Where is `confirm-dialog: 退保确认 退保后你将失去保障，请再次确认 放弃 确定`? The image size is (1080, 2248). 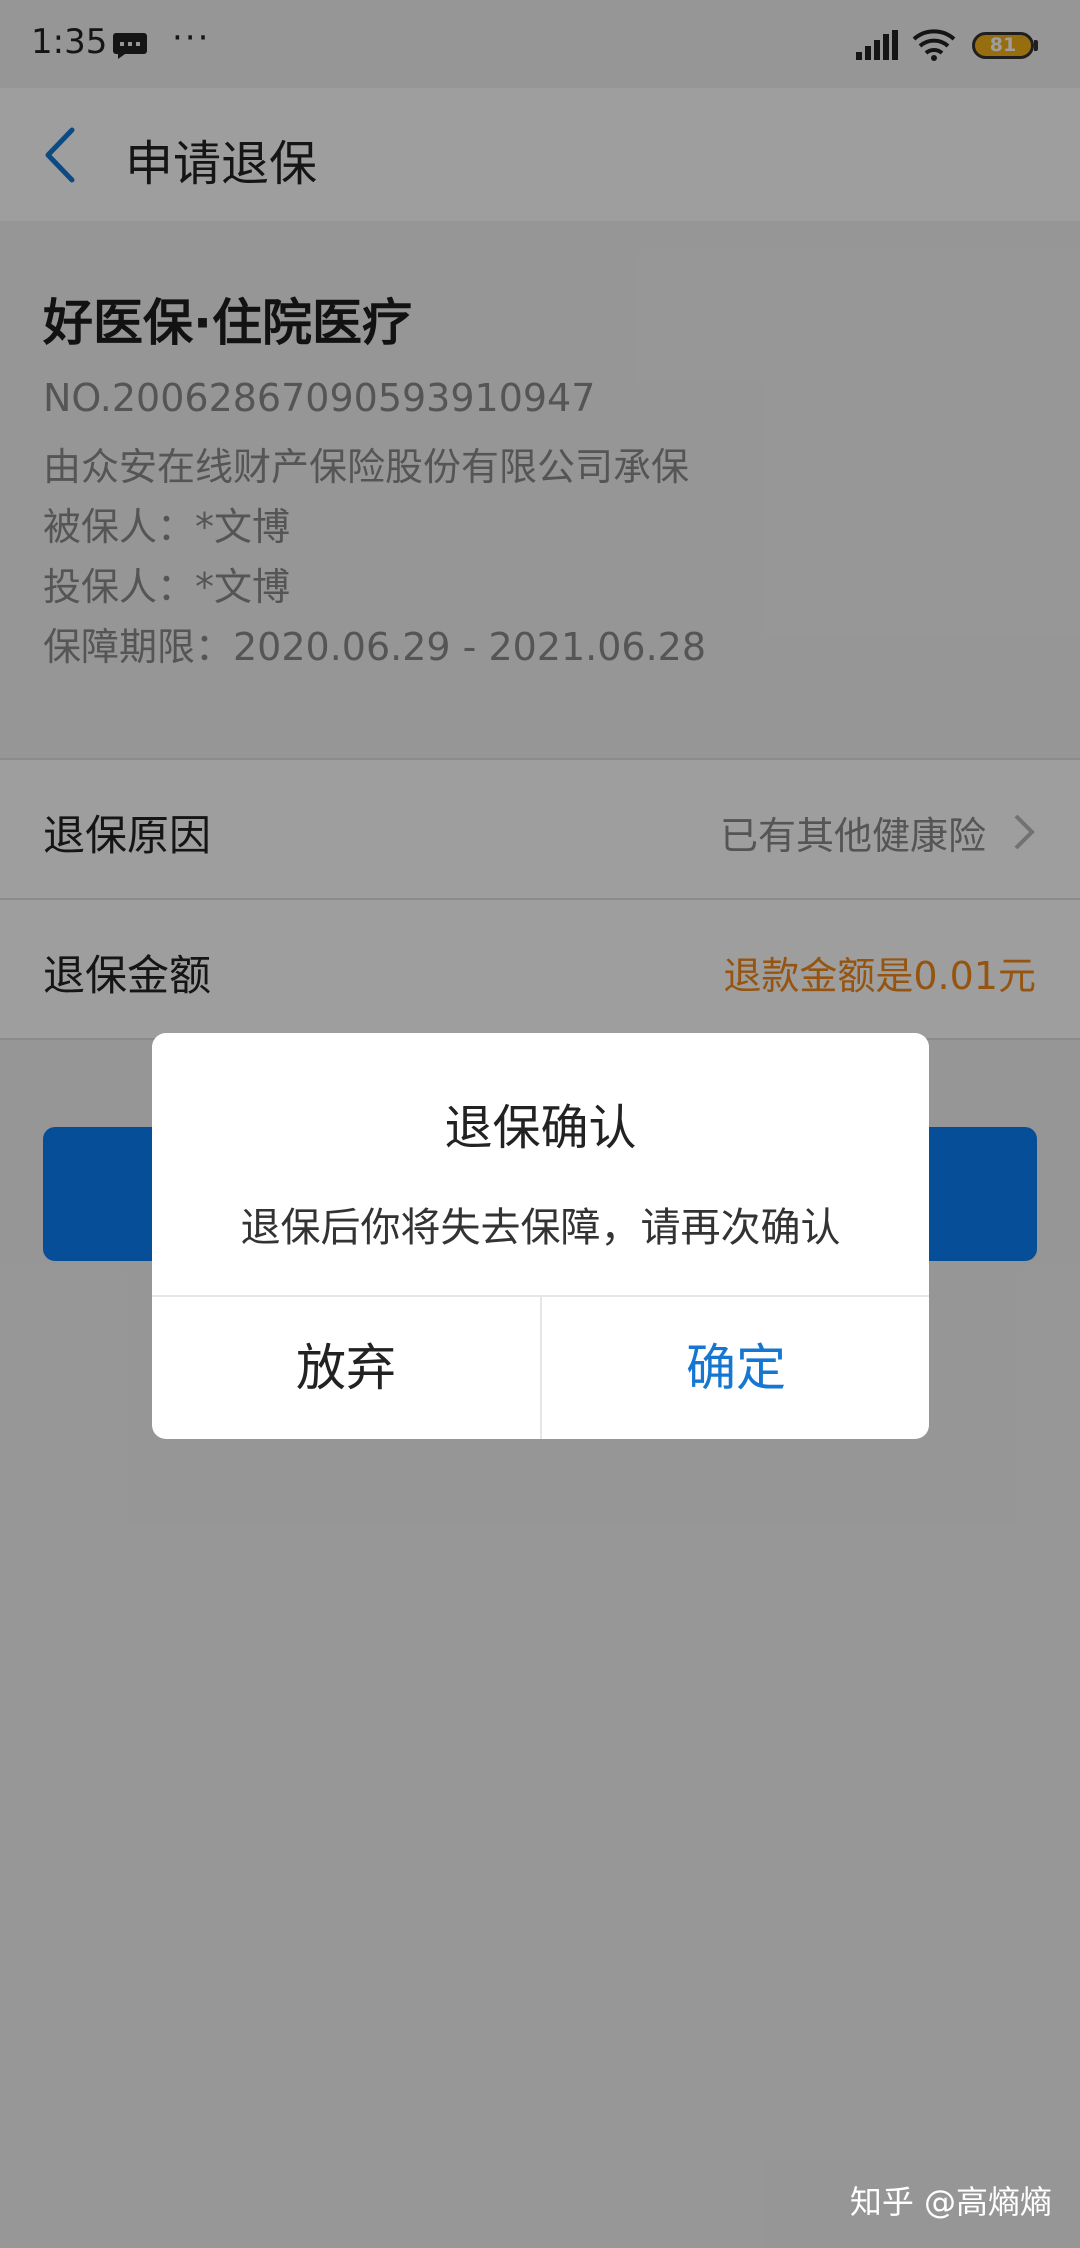 confirm-dialog: 退保确认 退保后你将失去保障，请再次确认 放弃 确定 is located at coordinates (540, 1236).